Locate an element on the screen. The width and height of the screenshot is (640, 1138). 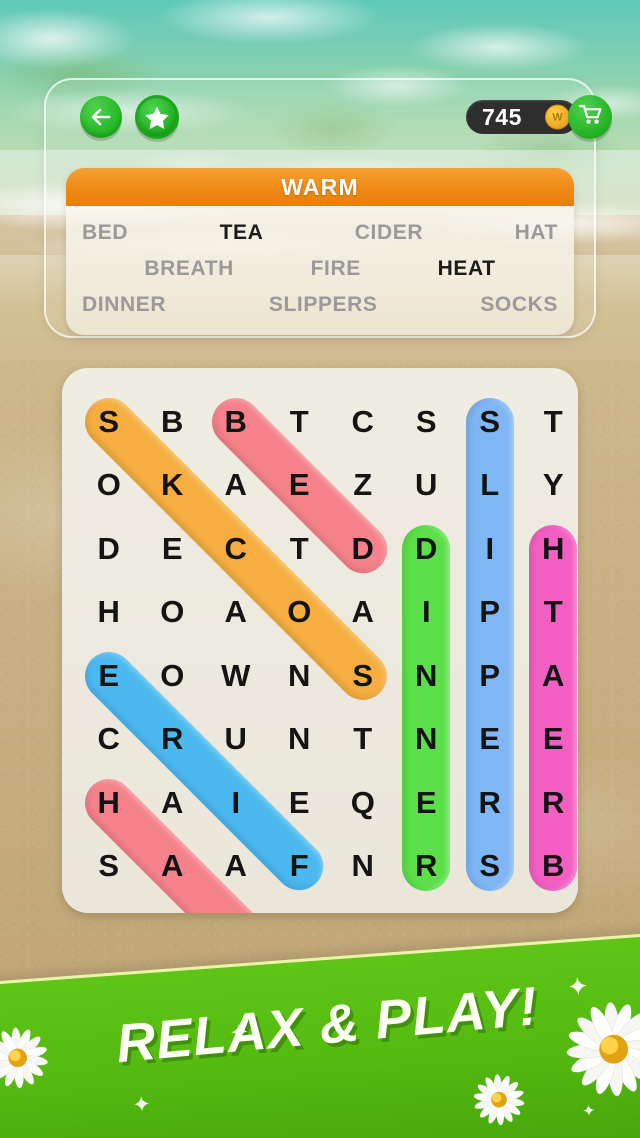
word-item-breath: BREATH is located at coordinates (189, 268).